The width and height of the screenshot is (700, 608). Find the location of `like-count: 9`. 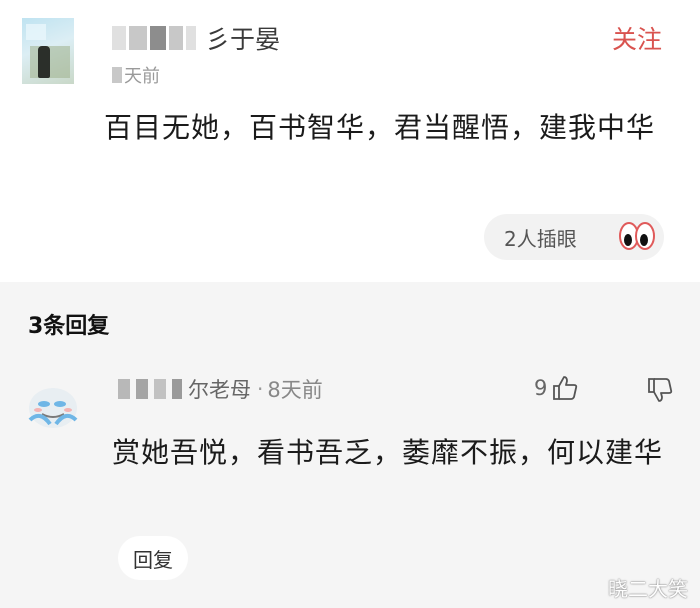

like-count: 9 is located at coordinates (541, 388).